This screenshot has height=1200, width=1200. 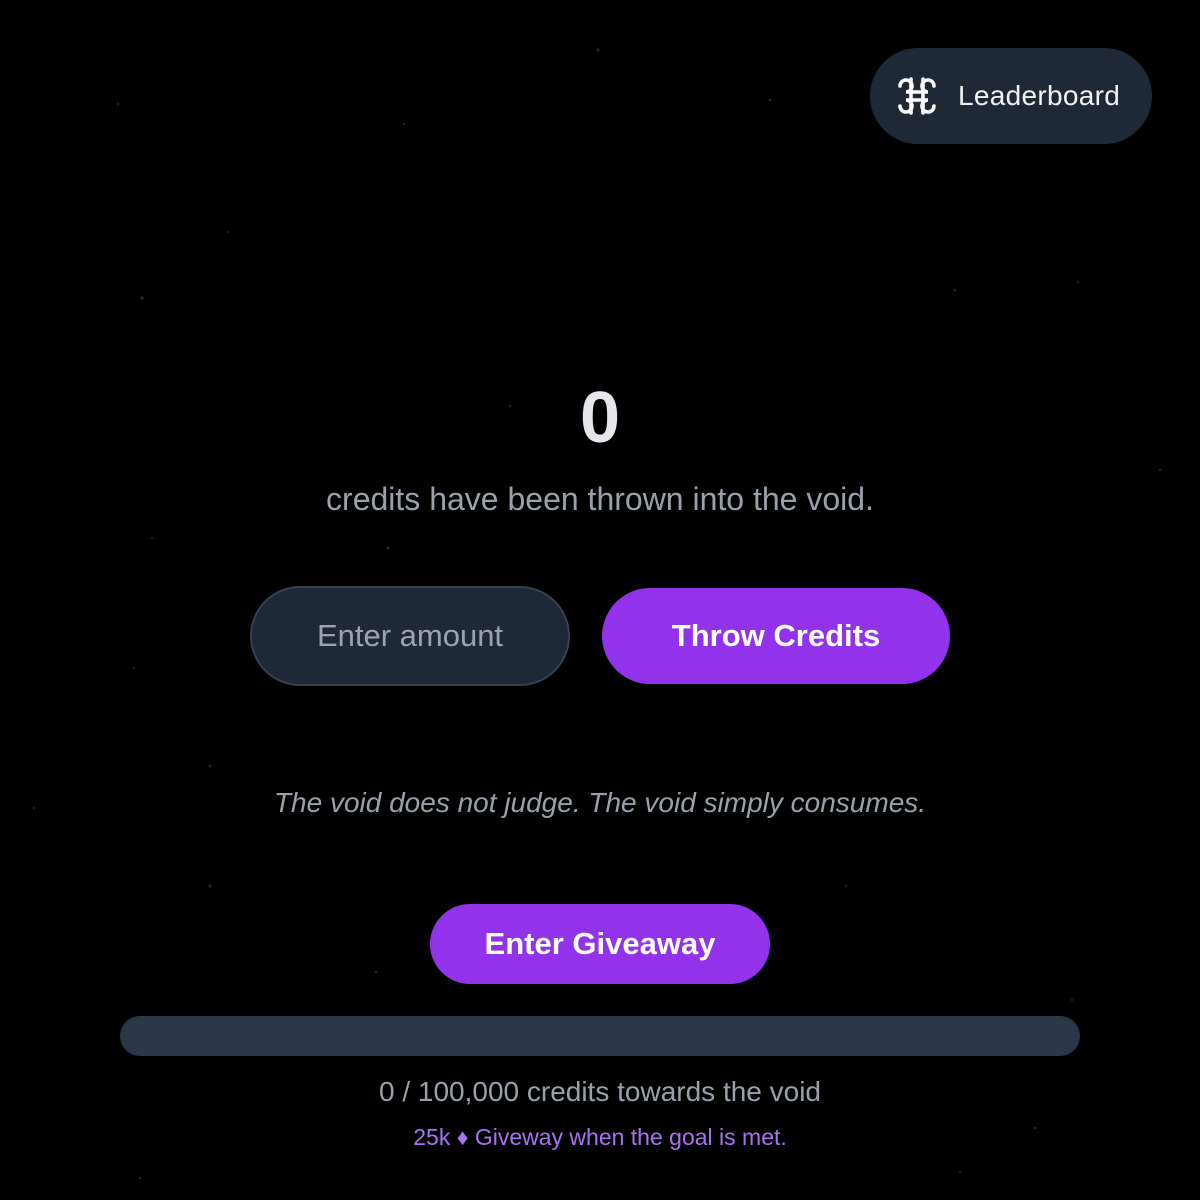 I want to click on progress-text: 0 / 100,000 credits towards the void, so click(x=600, y=1091).